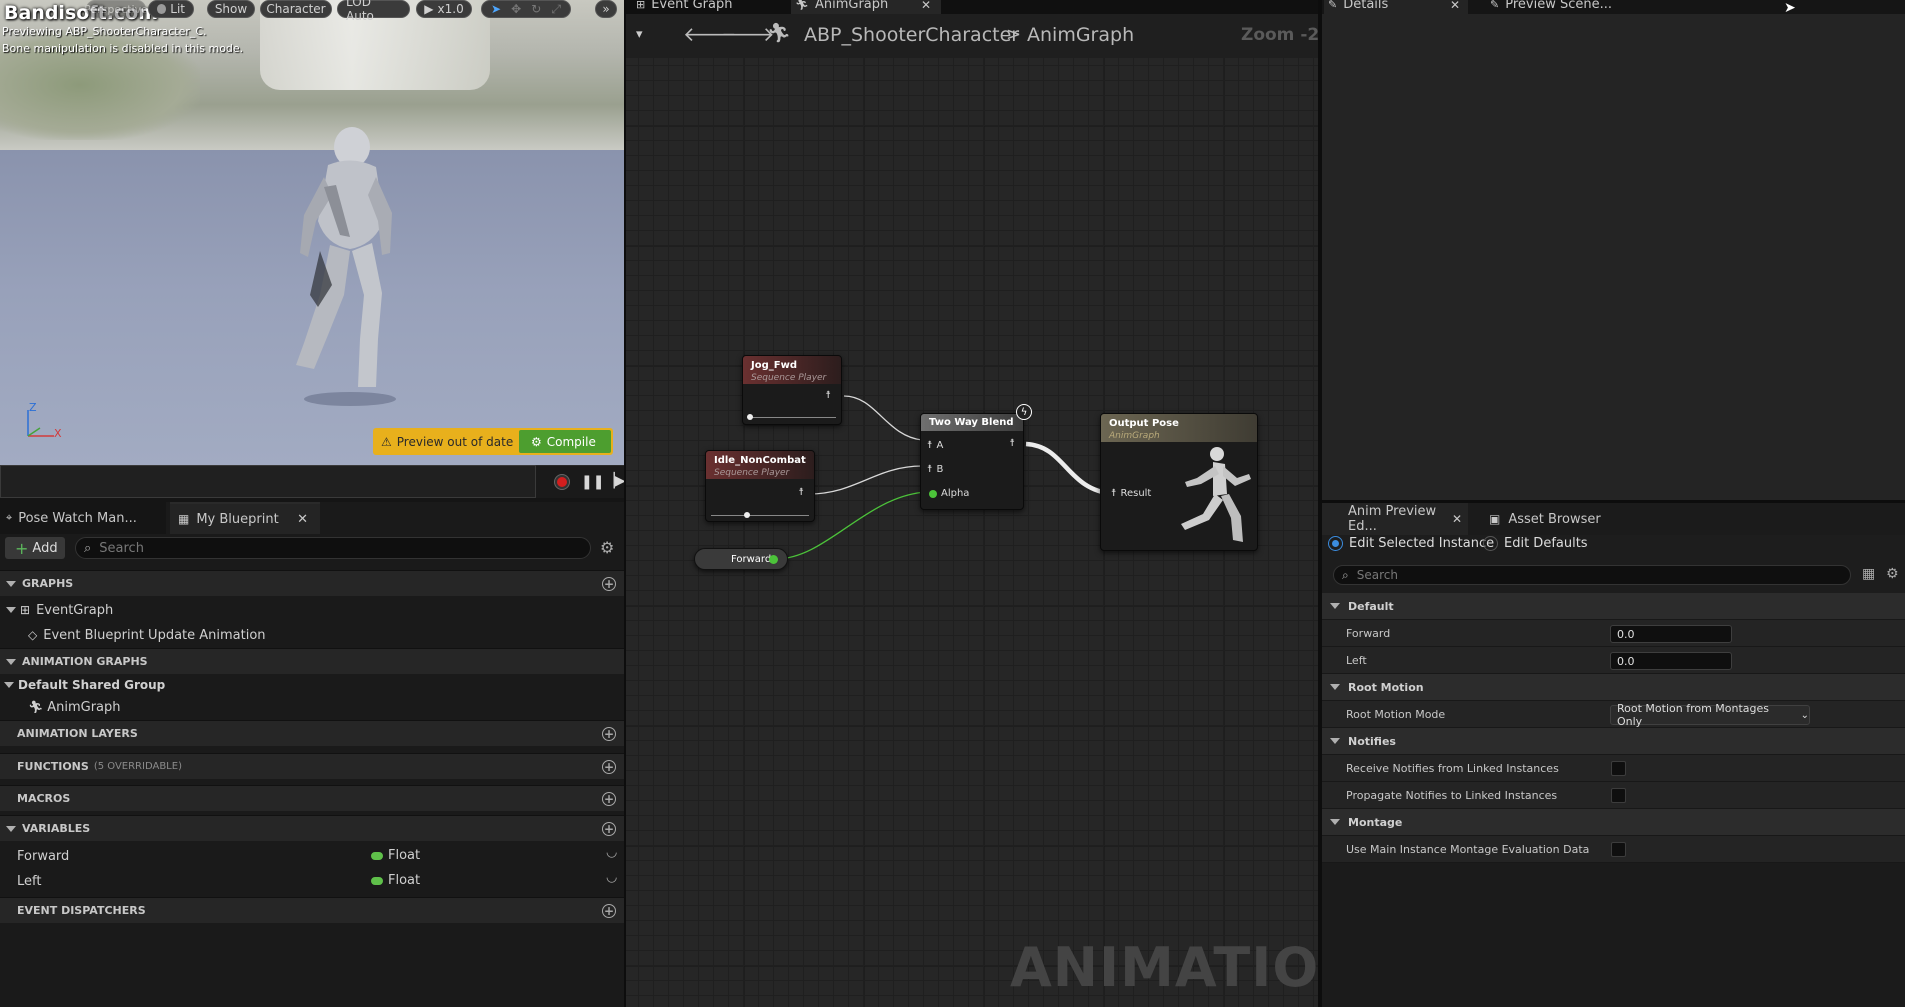  Describe the element at coordinates (245, 518) in the screenshot. I see `tab-my-blueprint: ▦ My Blueprint ✕` at that location.